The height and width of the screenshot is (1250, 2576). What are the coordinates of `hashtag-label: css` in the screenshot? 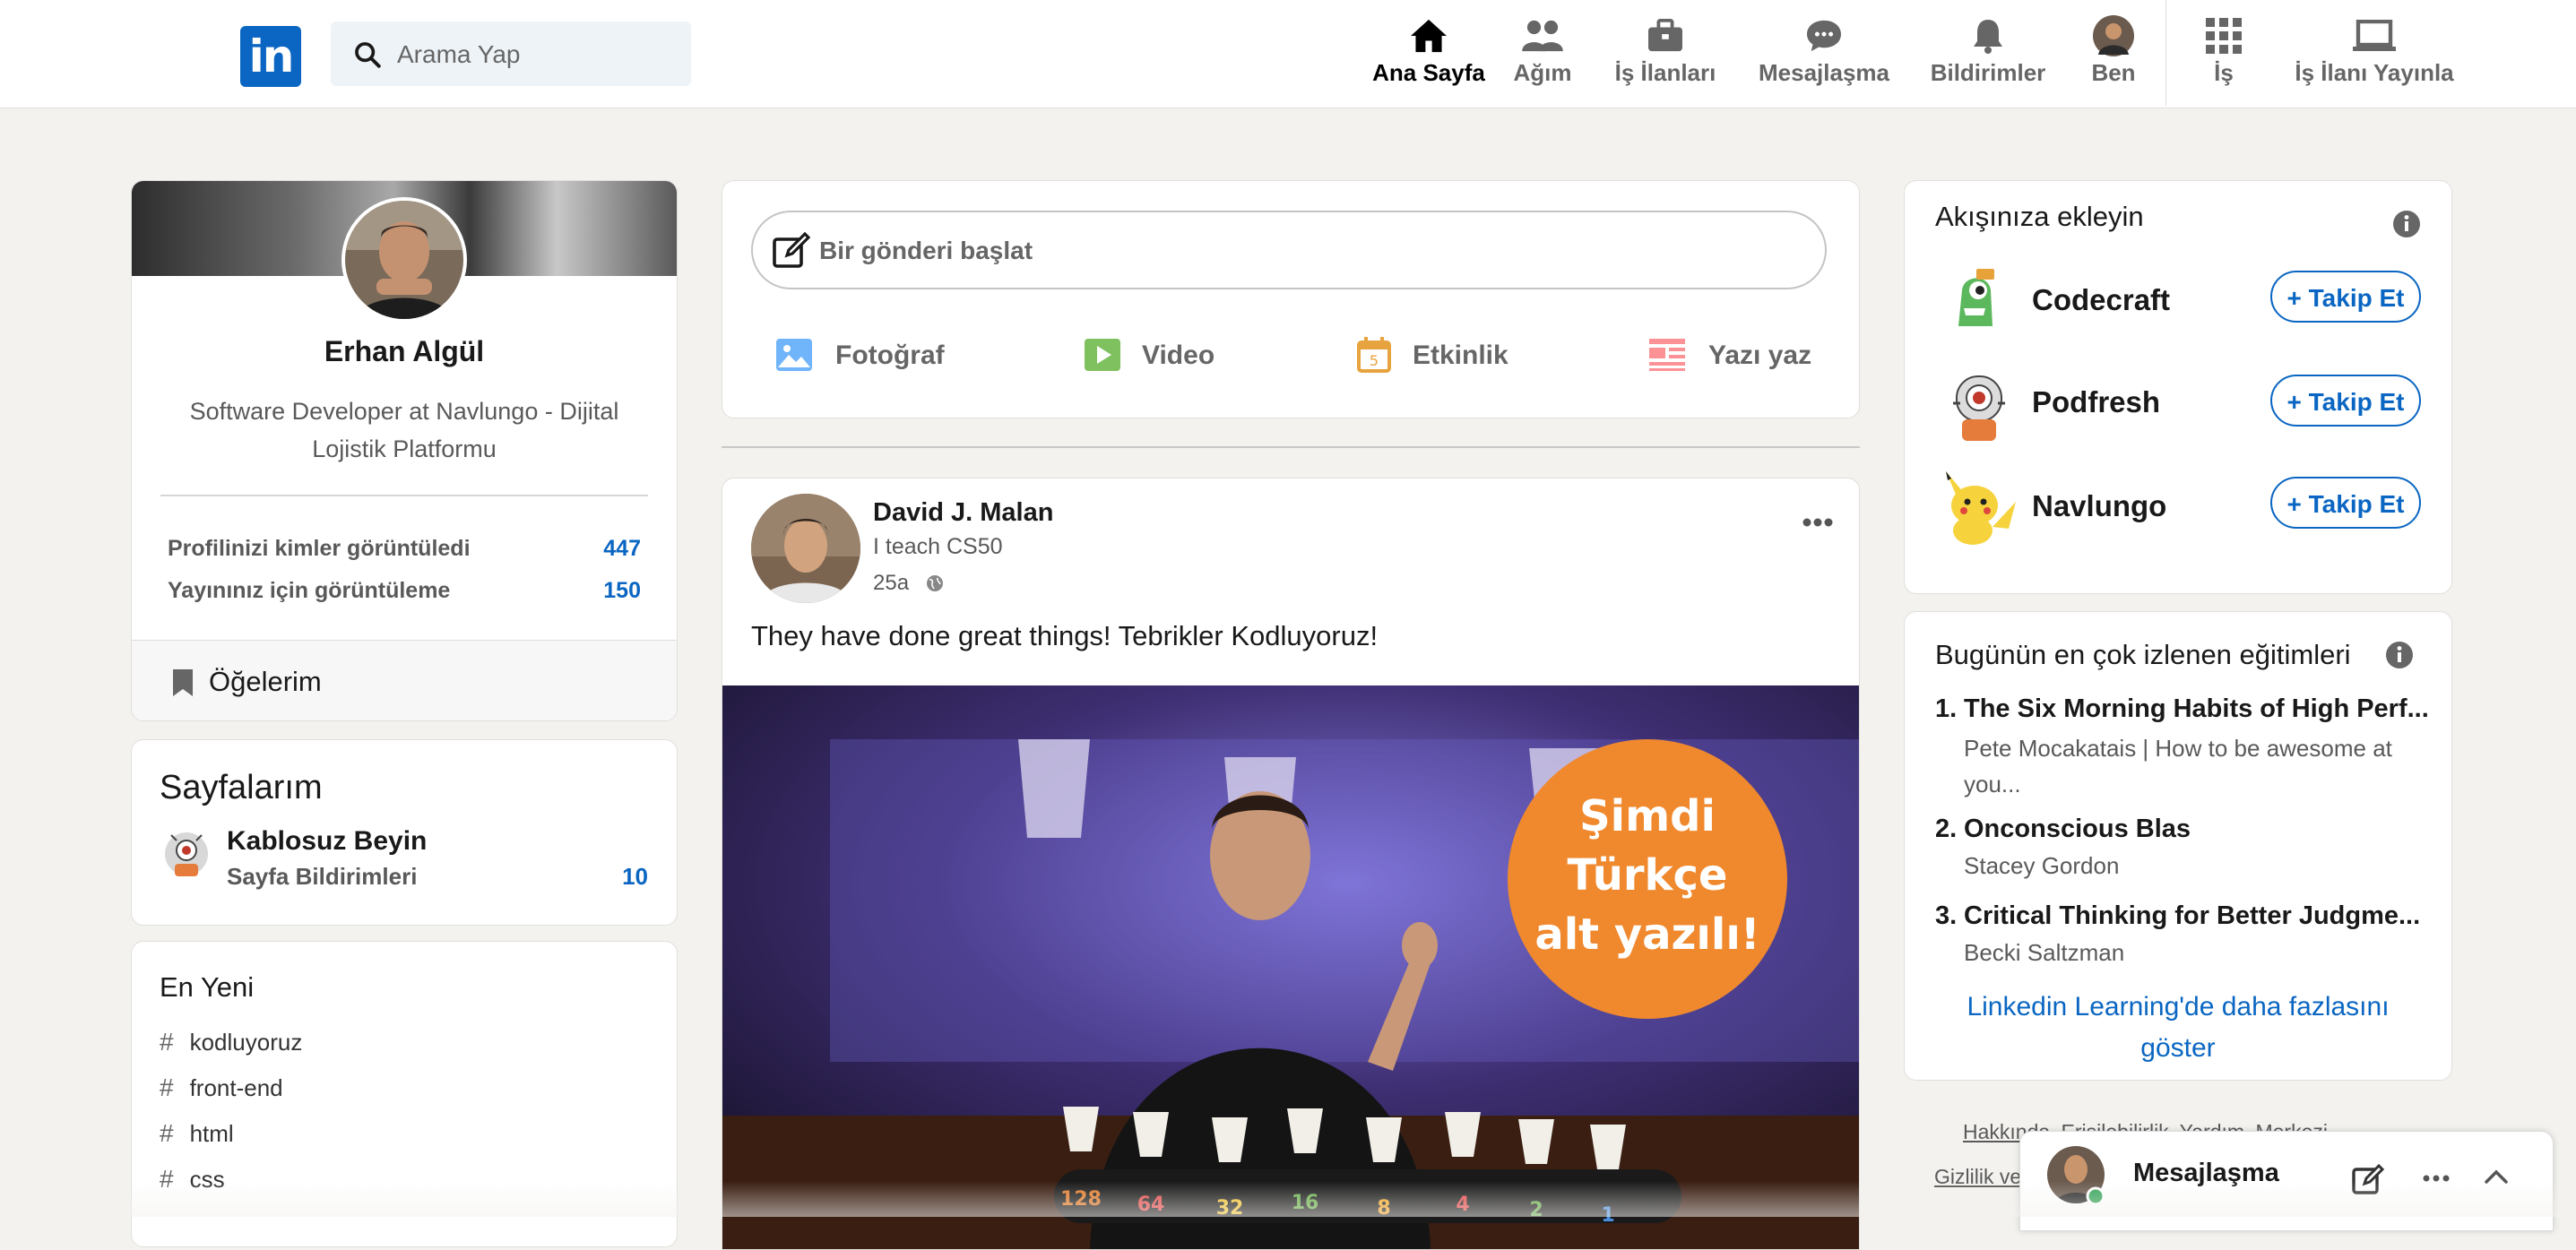 It's located at (207, 1180).